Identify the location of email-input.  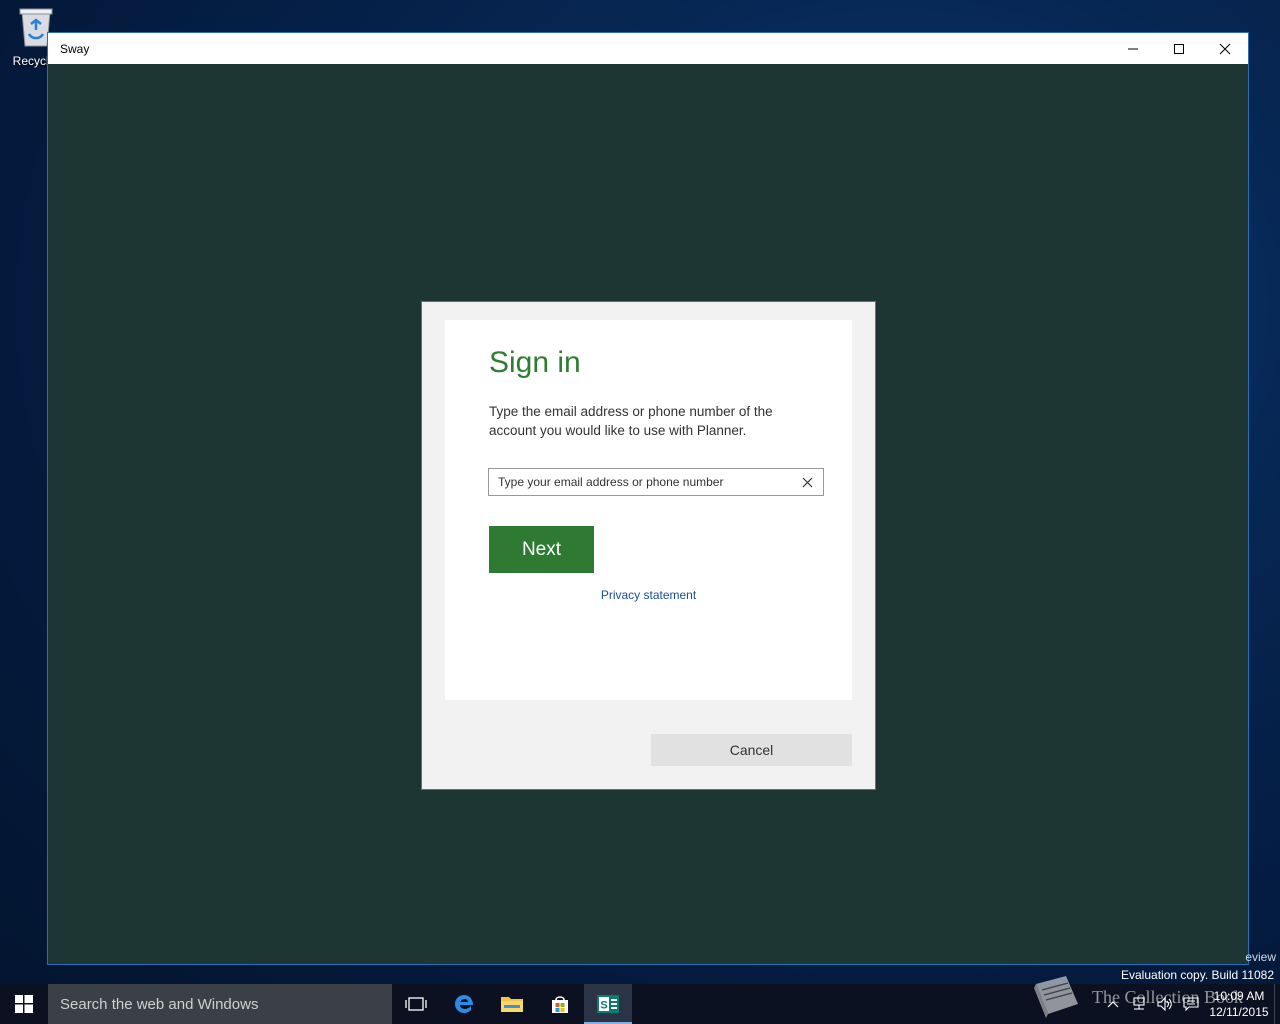
(640, 482).